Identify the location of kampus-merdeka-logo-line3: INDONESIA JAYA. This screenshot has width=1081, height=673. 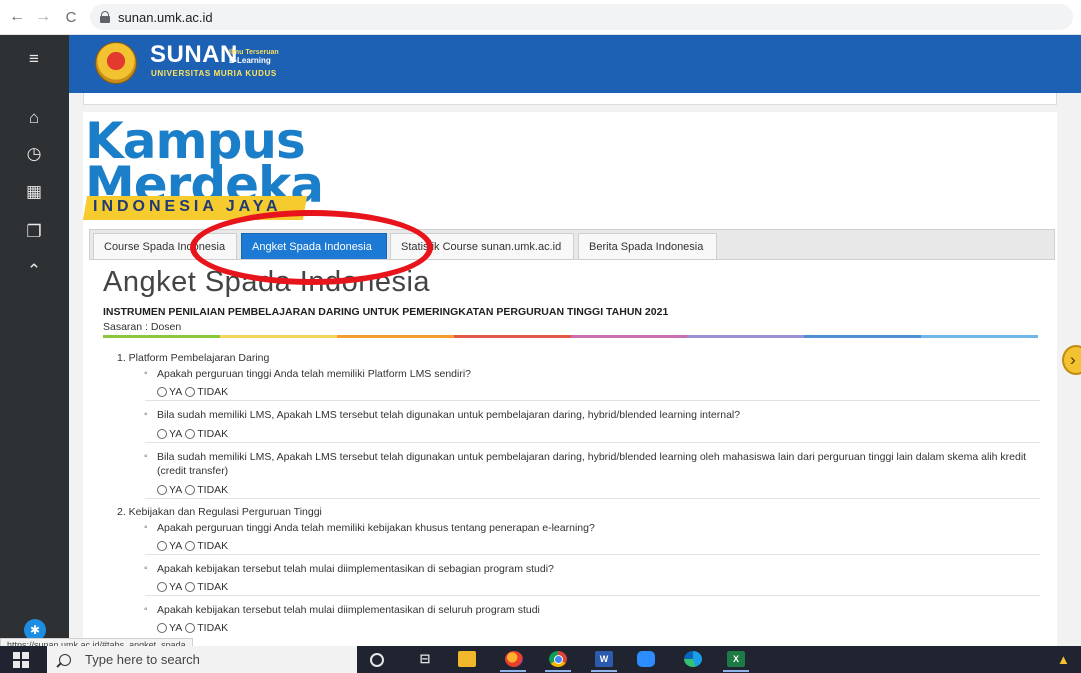
(187, 206).